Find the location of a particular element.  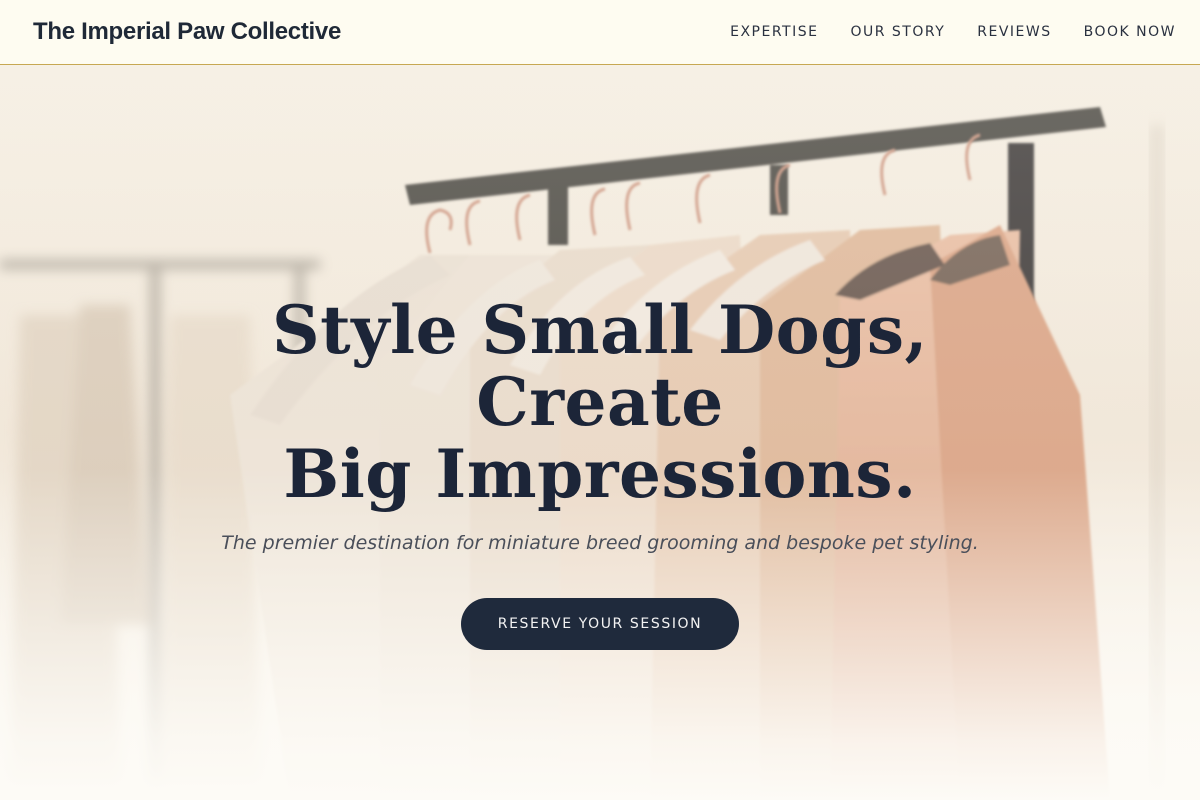

brand-logo: The Imperial Paw Collective is located at coordinates (187, 32).